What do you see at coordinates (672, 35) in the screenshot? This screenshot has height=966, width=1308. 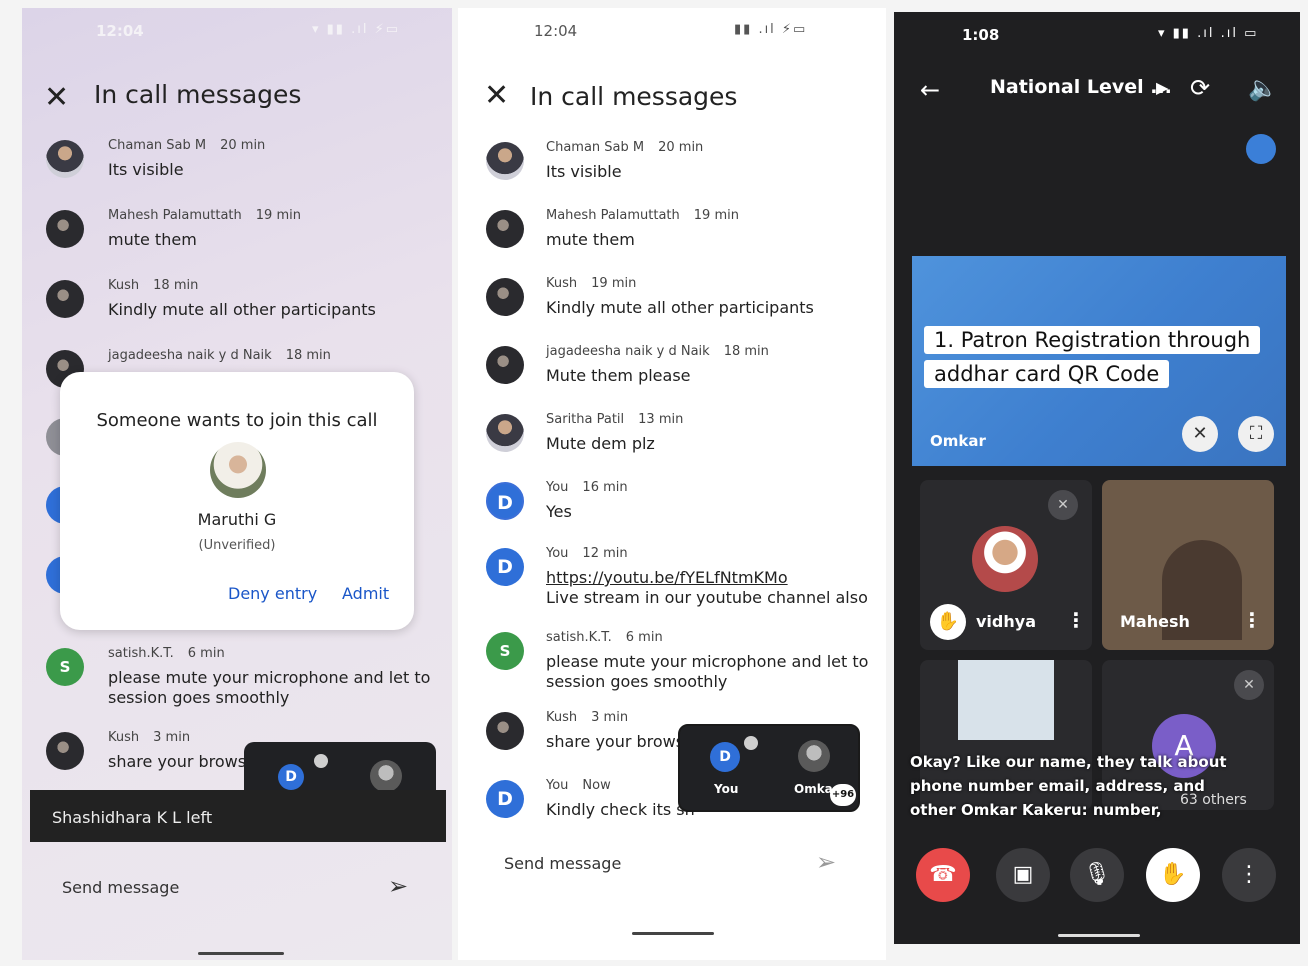 I see `status-bar: 12:04 ▮▮ .ıl ⚡▭` at bounding box center [672, 35].